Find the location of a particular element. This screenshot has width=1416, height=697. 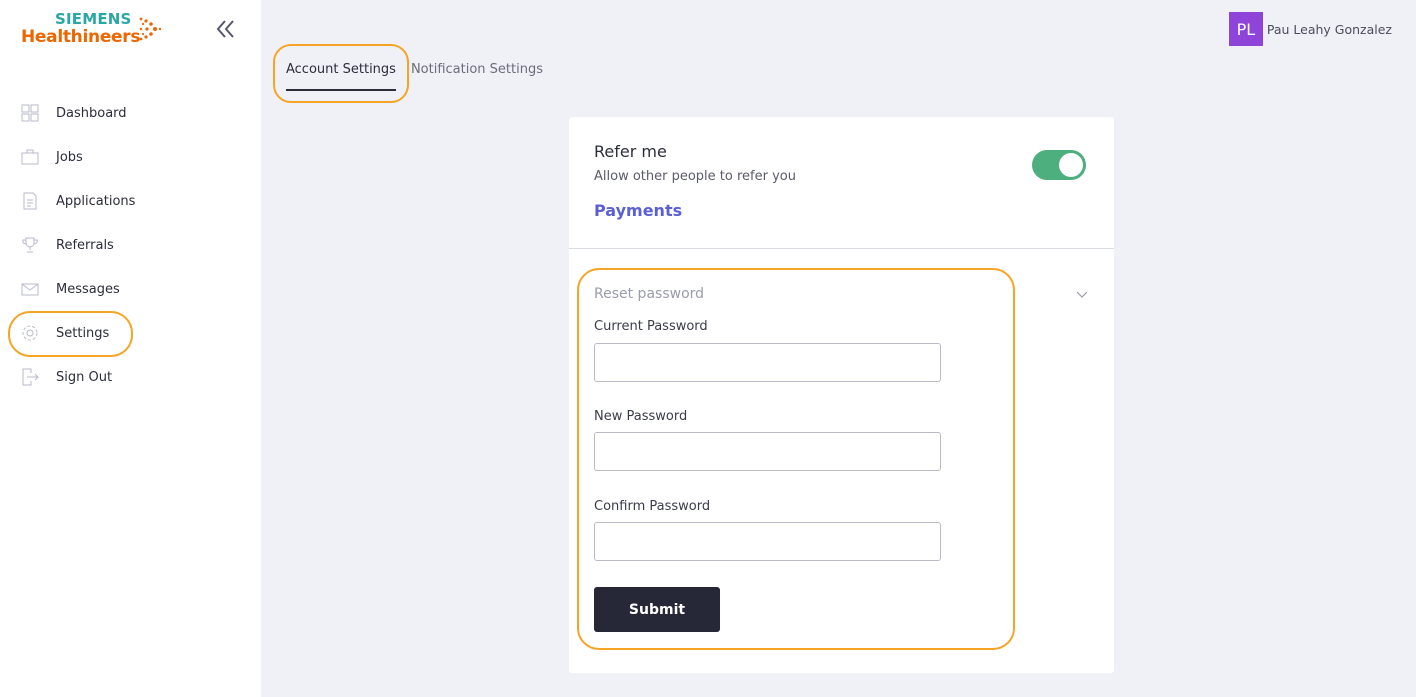

sidebar-item-applications: Applications is located at coordinates (130, 201).